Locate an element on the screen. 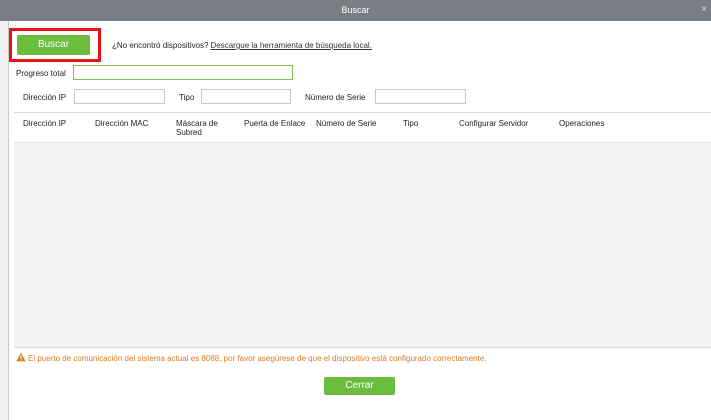 The height and width of the screenshot is (420, 711). serial-filter-label: Número de Serie is located at coordinates (335, 97).